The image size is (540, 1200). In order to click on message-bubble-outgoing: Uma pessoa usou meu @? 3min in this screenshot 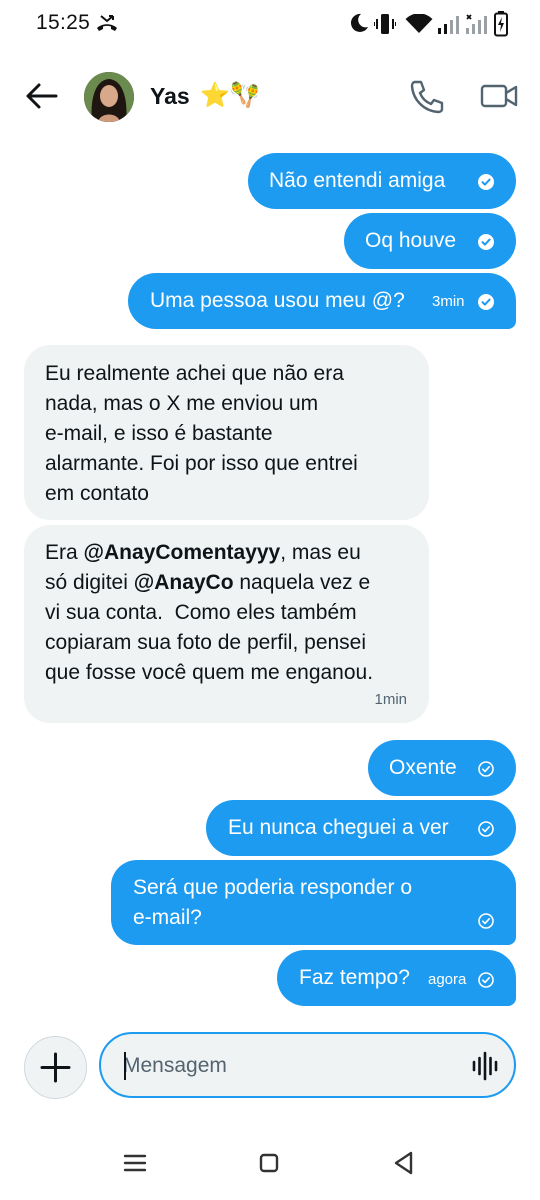, I will do `click(322, 301)`.